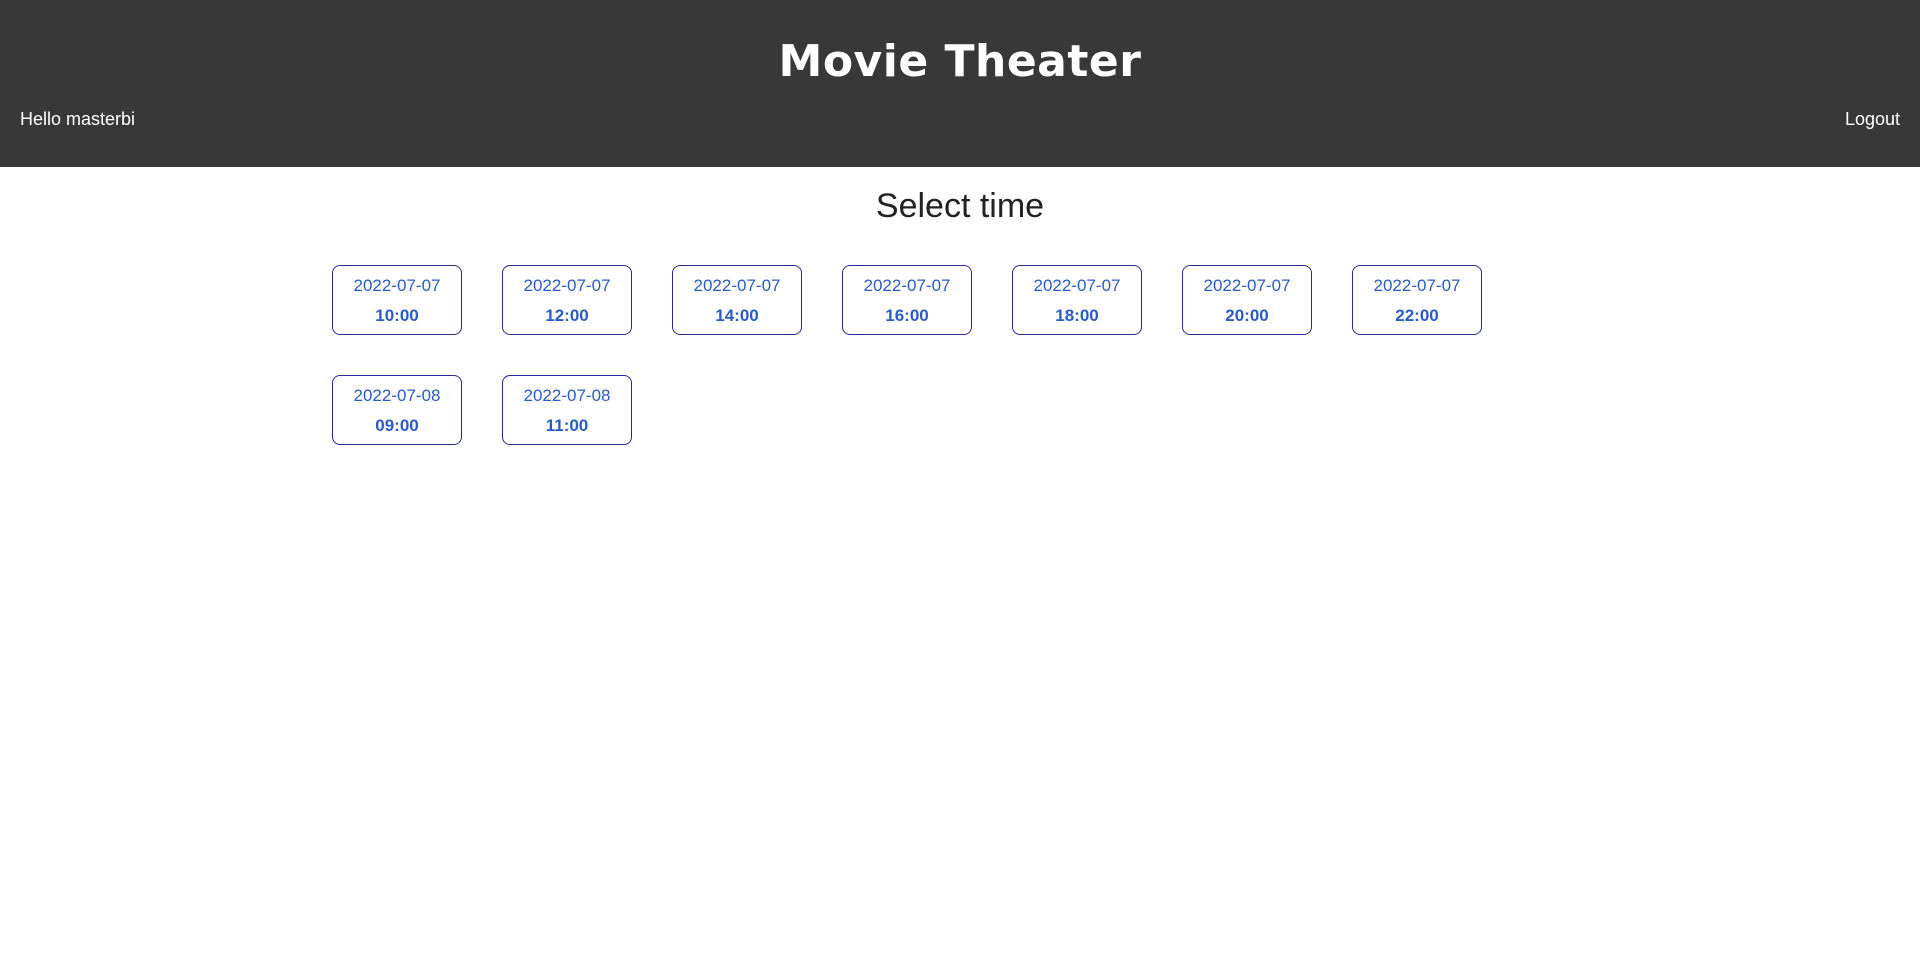 Image resolution: width=1920 pixels, height=964 pixels. Describe the element at coordinates (960, 61) in the screenshot. I see `site-title: Movie Theater` at that location.